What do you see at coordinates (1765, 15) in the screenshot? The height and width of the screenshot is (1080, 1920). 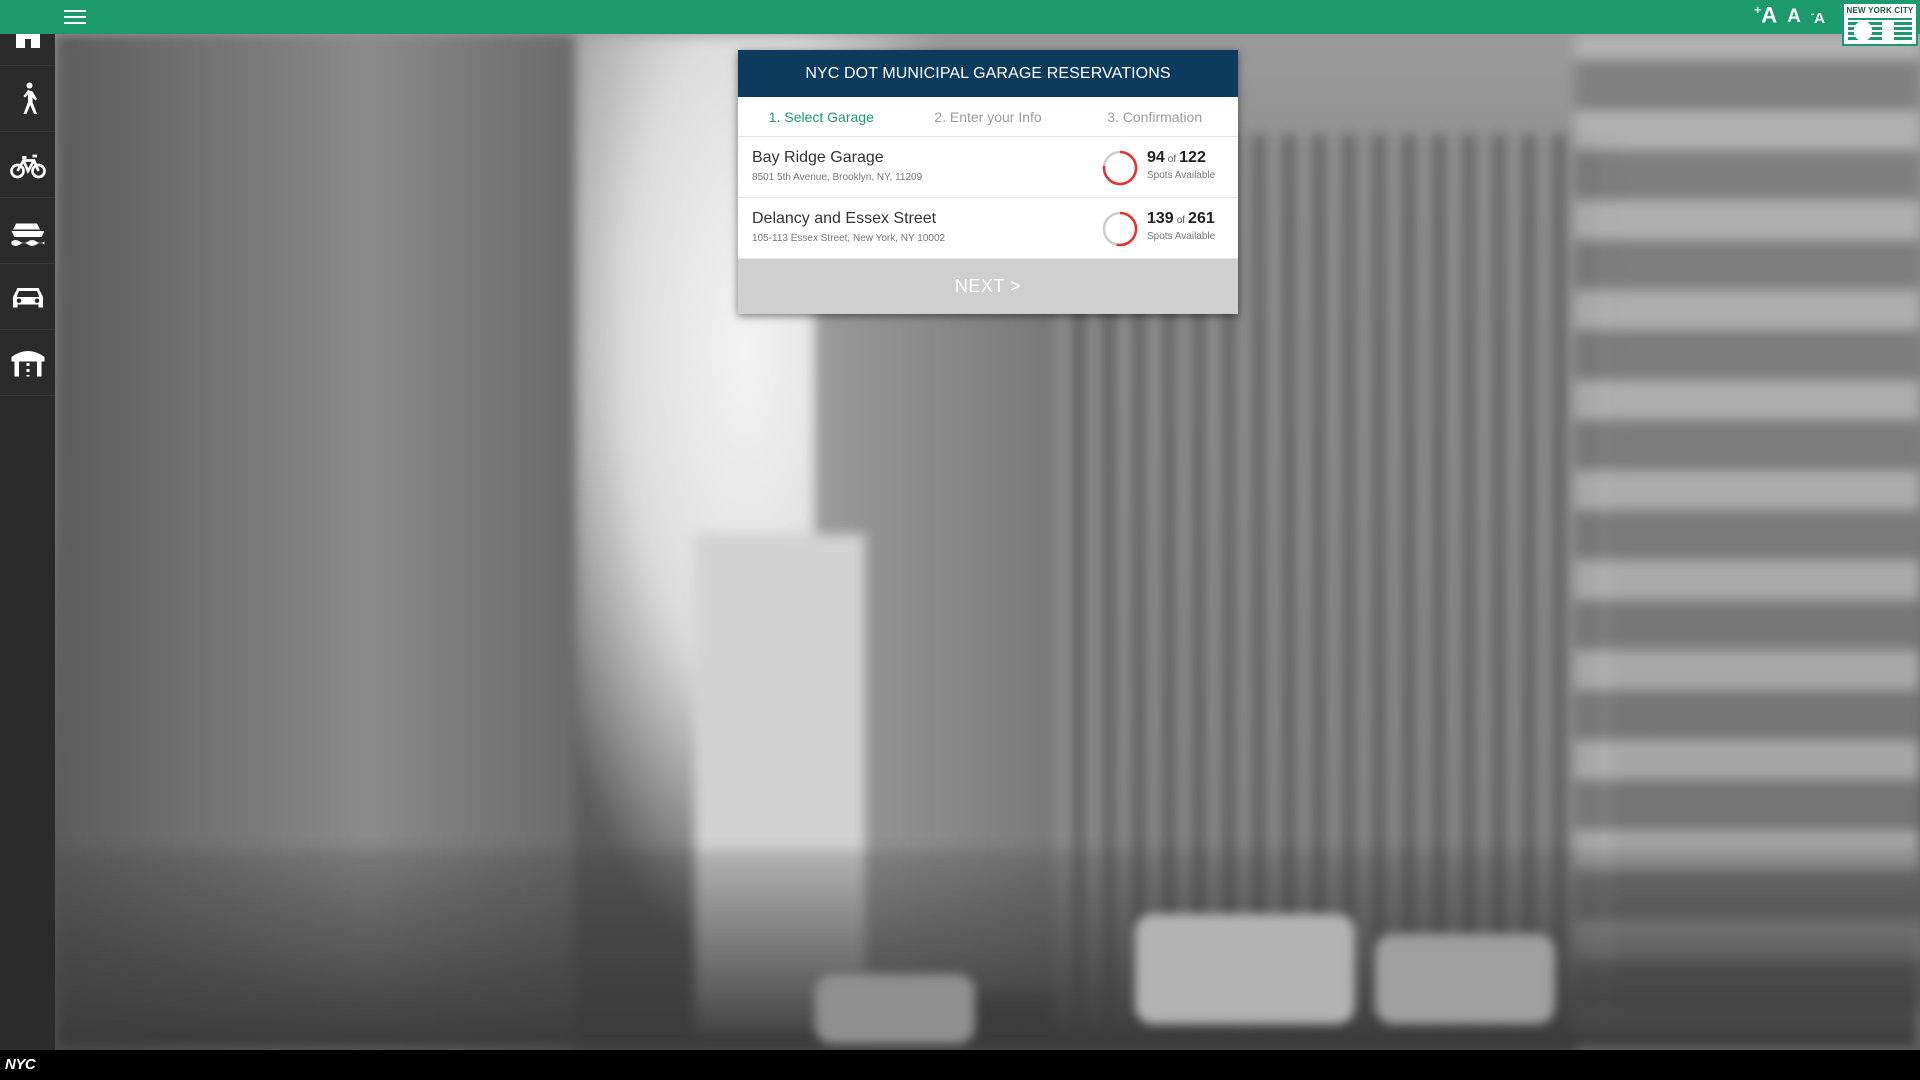 I see `increase-font-button: +A` at bounding box center [1765, 15].